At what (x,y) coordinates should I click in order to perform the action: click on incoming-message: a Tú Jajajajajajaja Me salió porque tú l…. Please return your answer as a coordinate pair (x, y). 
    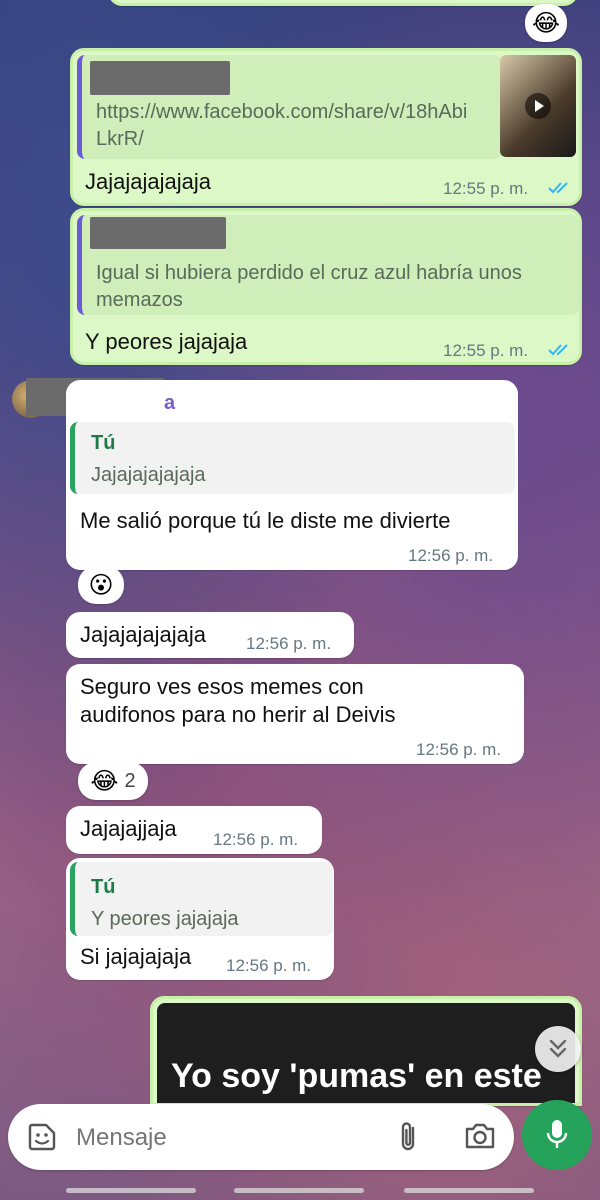
    Looking at the image, I should click on (292, 475).